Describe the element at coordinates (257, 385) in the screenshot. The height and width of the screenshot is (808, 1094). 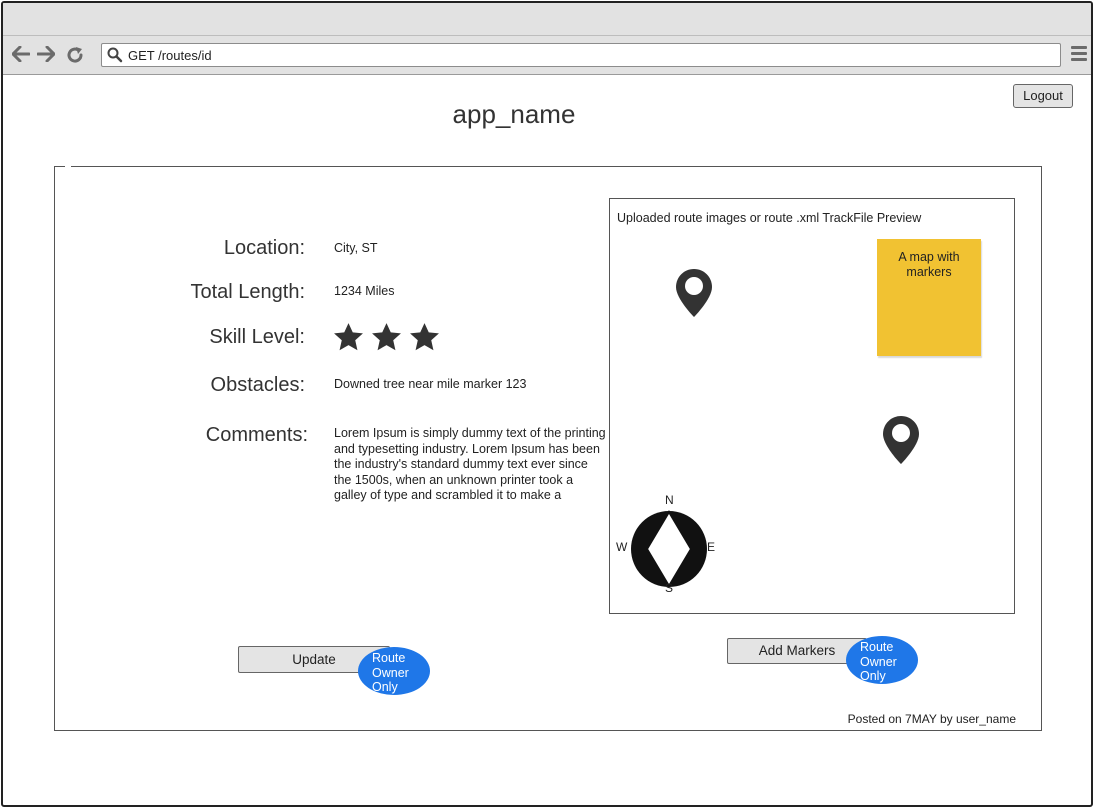
I see `obstacles-label: Obstacles:` at that location.